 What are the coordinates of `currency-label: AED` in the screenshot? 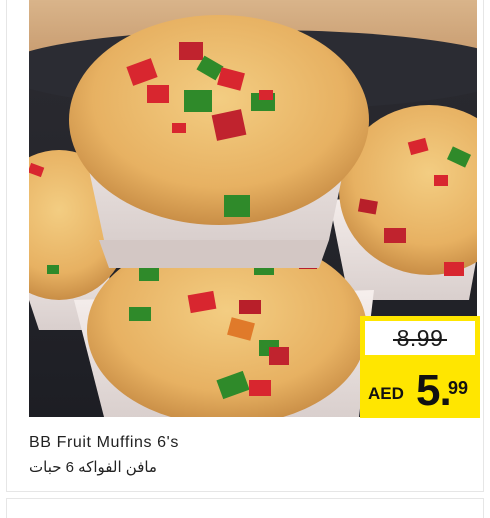 It's located at (386, 393).